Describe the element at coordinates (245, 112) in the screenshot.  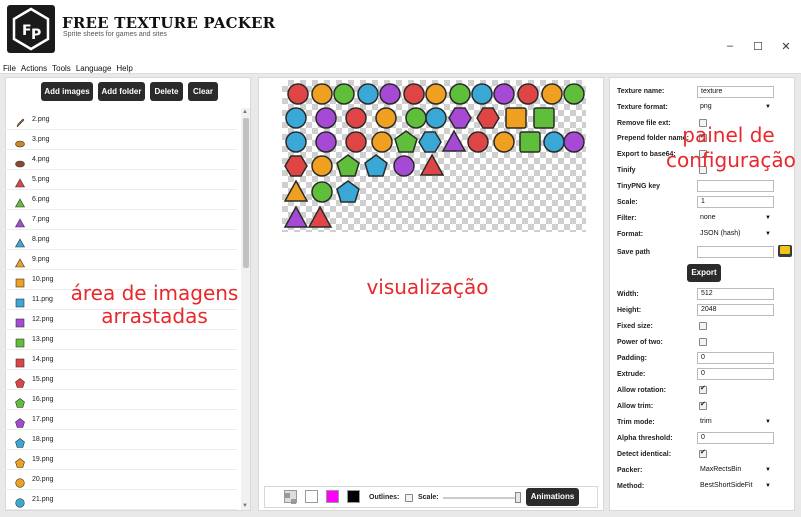
I see `scroll-up-icon: ▲` at that location.